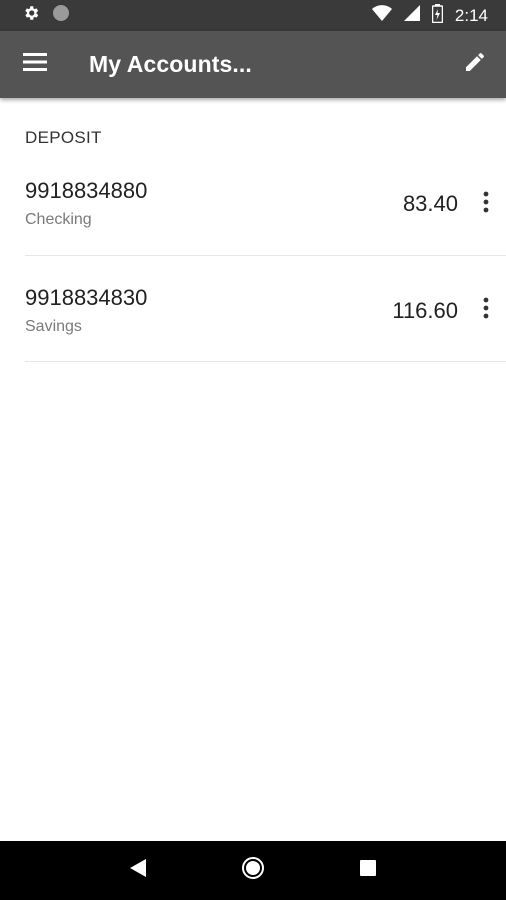 The width and height of the screenshot is (506, 900). I want to click on status-bar: 2:14, so click(253, 15).